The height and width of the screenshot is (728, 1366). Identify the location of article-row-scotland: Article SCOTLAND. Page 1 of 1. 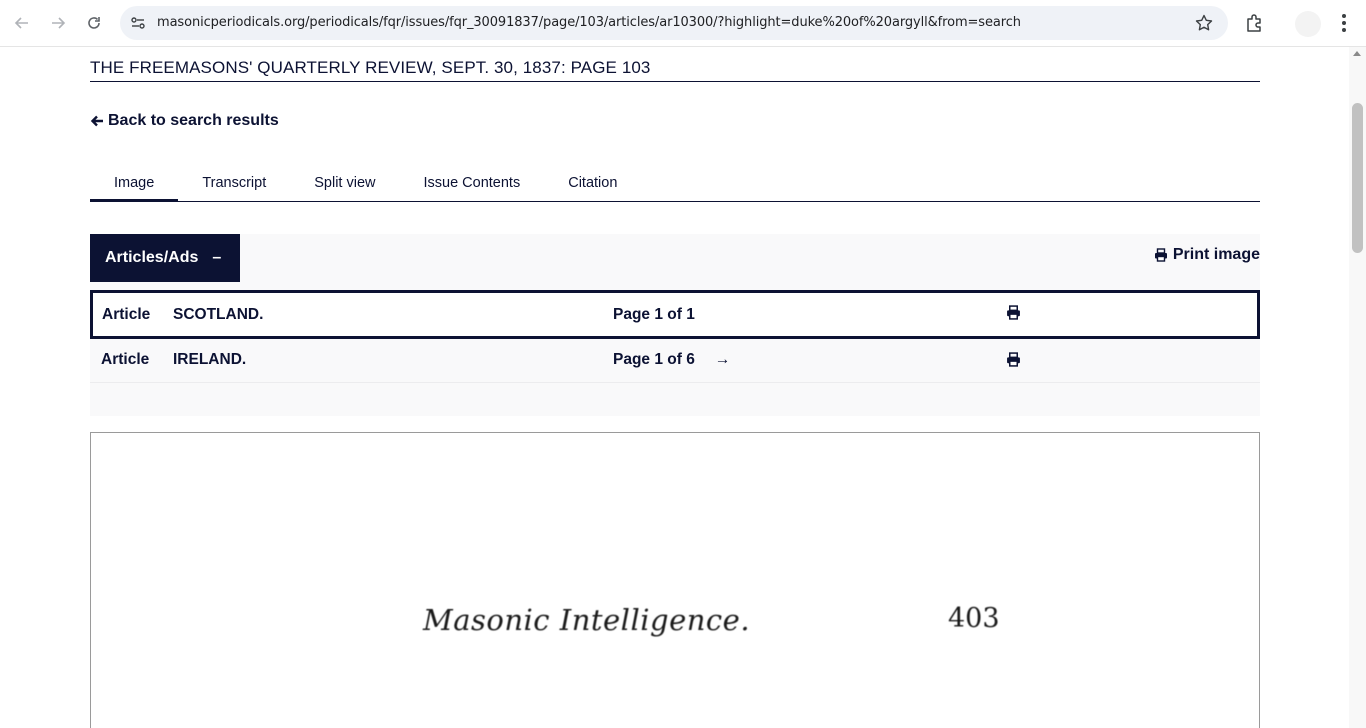
(675, 314).